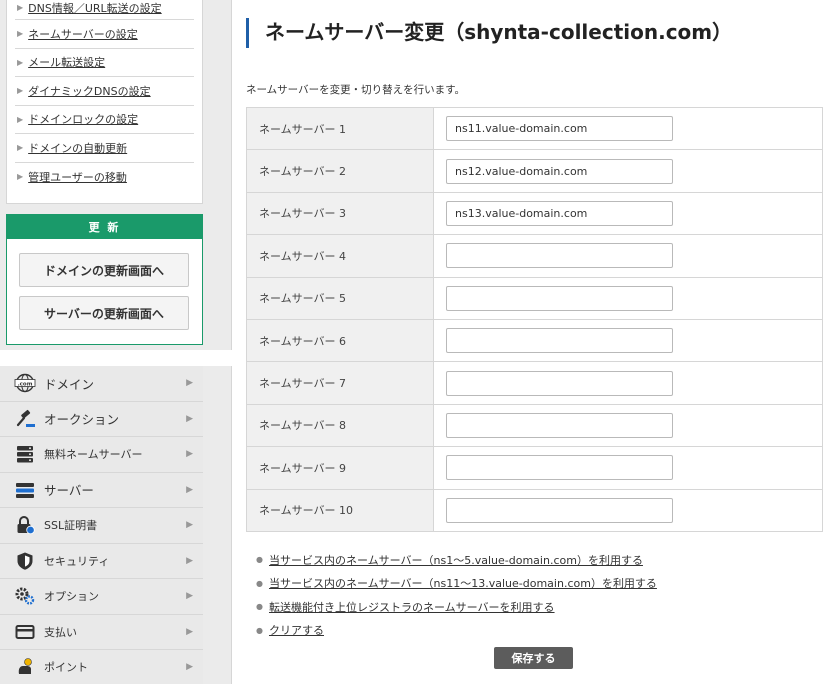 This screenshot has width=840, height=684. What do you see at coordinates (25, 385) in the screenshot?
I see `svg-text: .com` at bounding box center [25, 385].